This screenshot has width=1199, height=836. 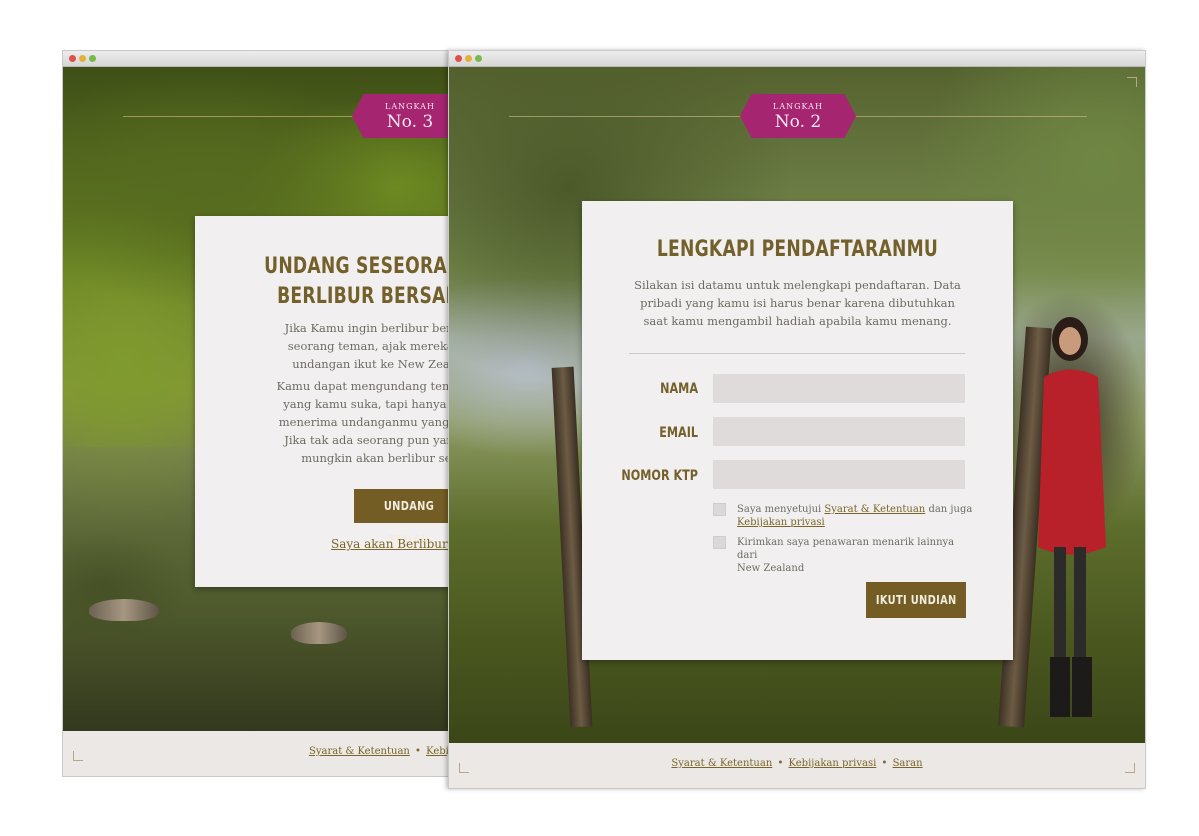 I want to click on badge-label: LANGKAH, so click(x=798, y=106).